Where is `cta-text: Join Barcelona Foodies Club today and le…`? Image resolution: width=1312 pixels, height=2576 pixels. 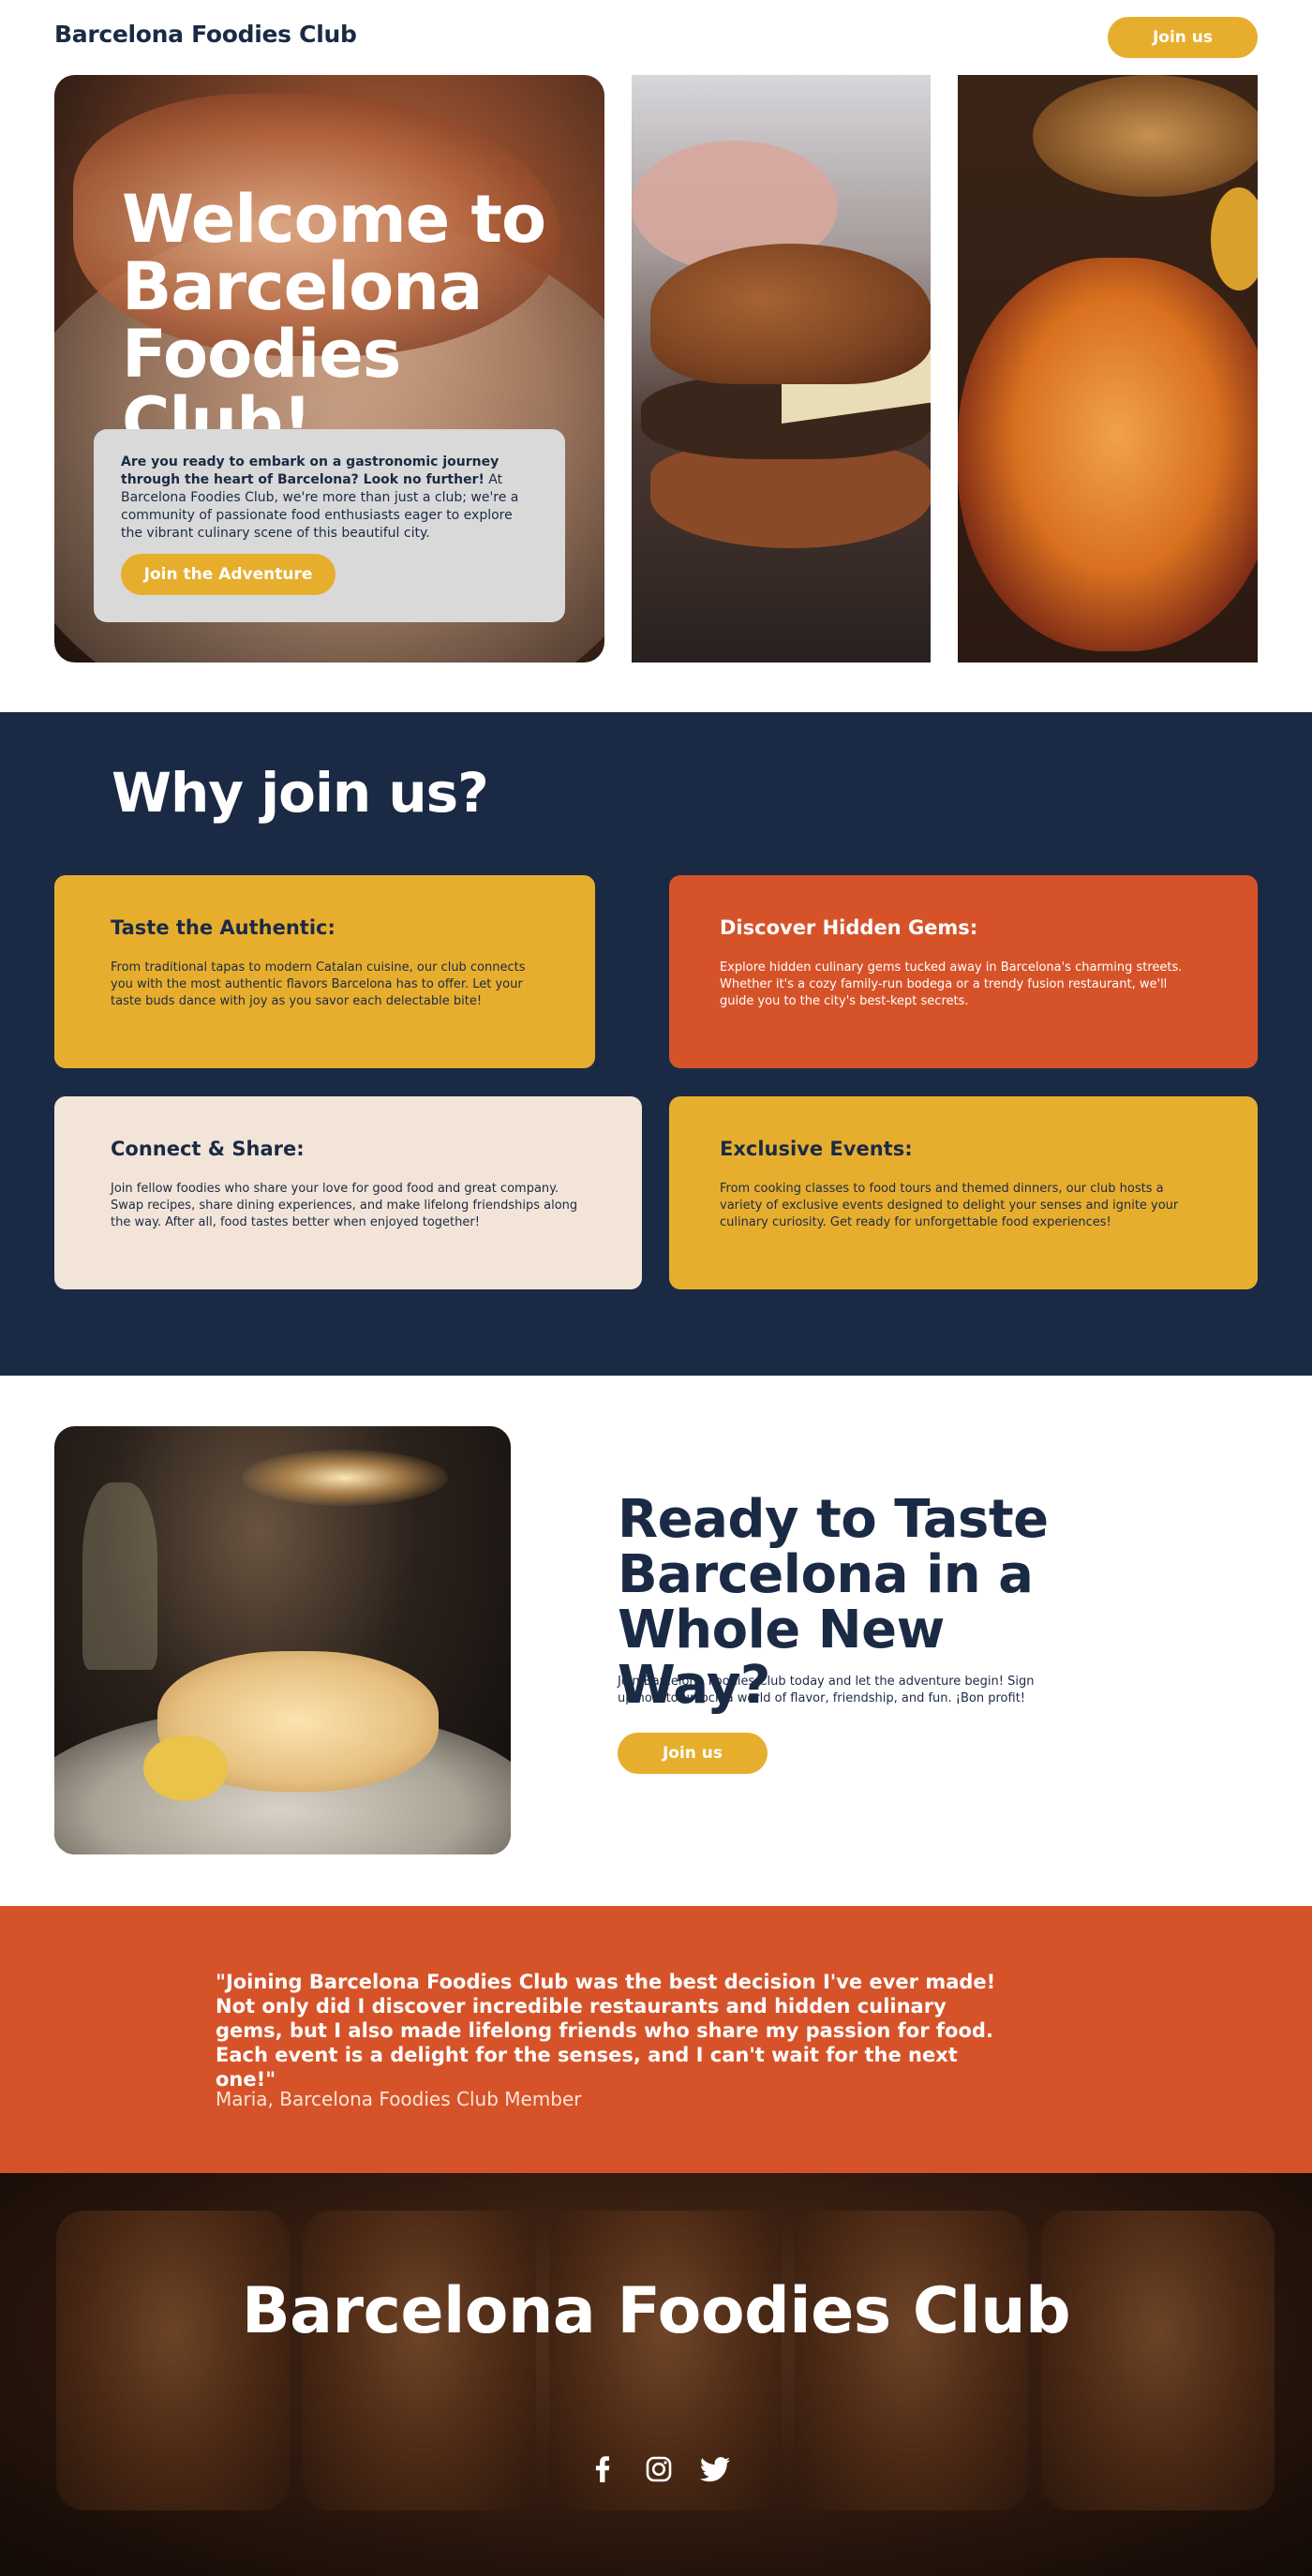 cta-text: Join Barcelona Foodies Club today and le… is located at coordinates (827, 1690).